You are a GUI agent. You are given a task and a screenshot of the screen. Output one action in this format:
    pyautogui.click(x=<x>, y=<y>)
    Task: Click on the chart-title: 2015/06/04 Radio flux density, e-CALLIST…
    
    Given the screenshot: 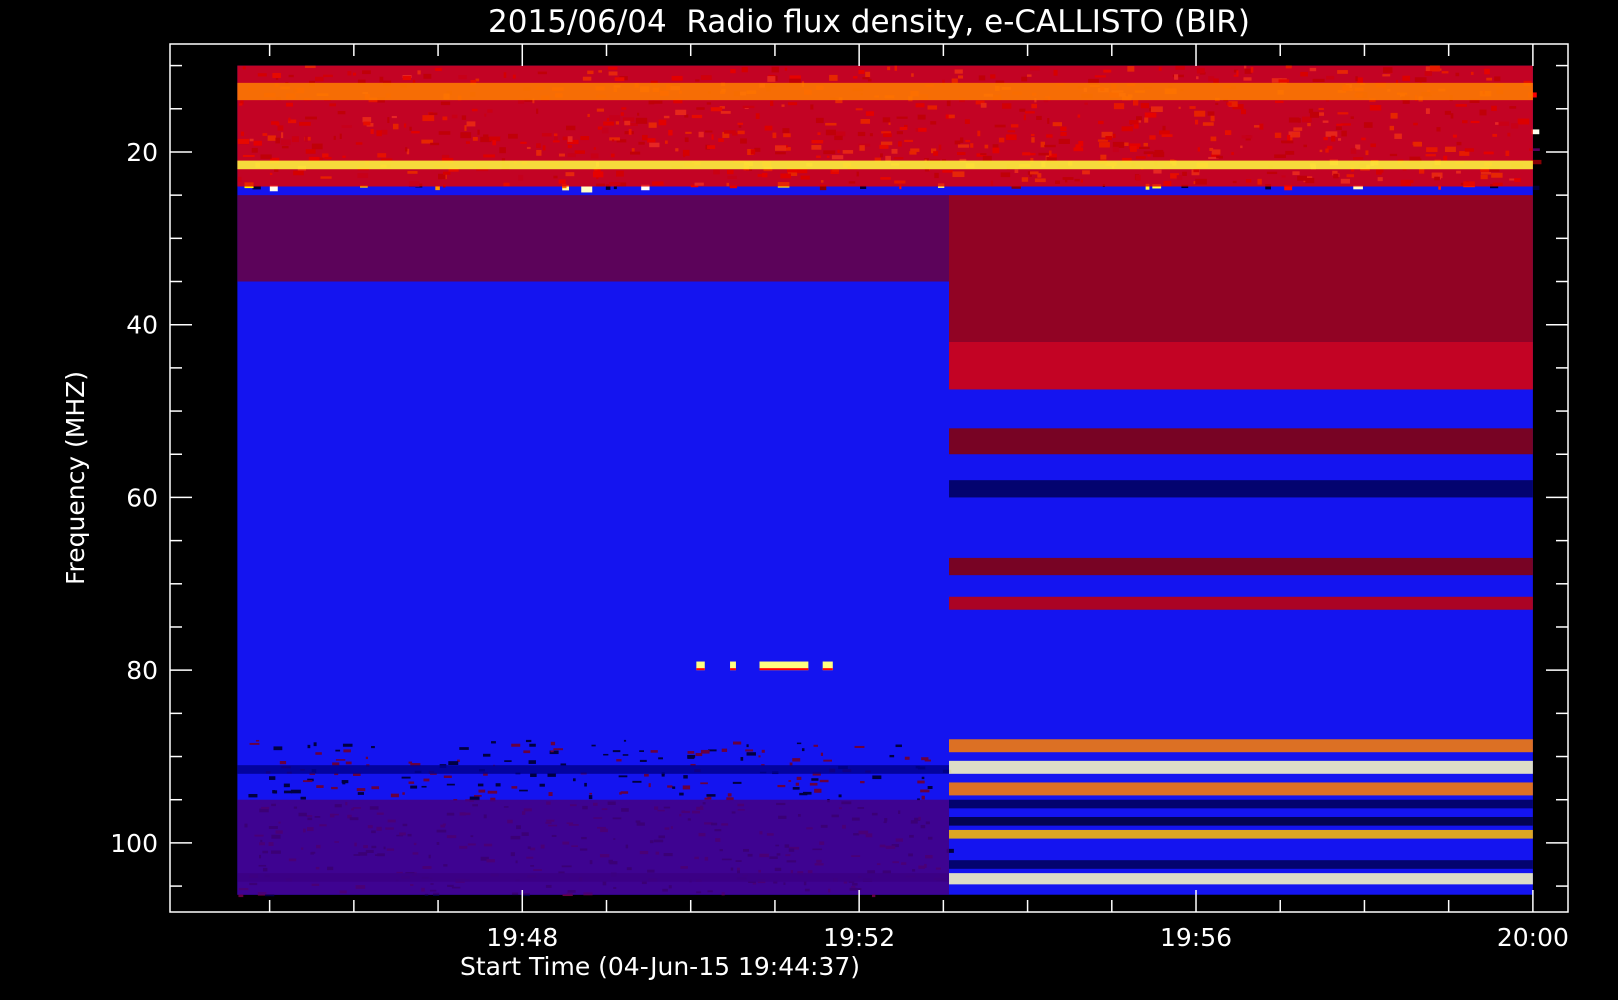 What is the action you would take?
    pyautogui.click(x=869, y=22)
    